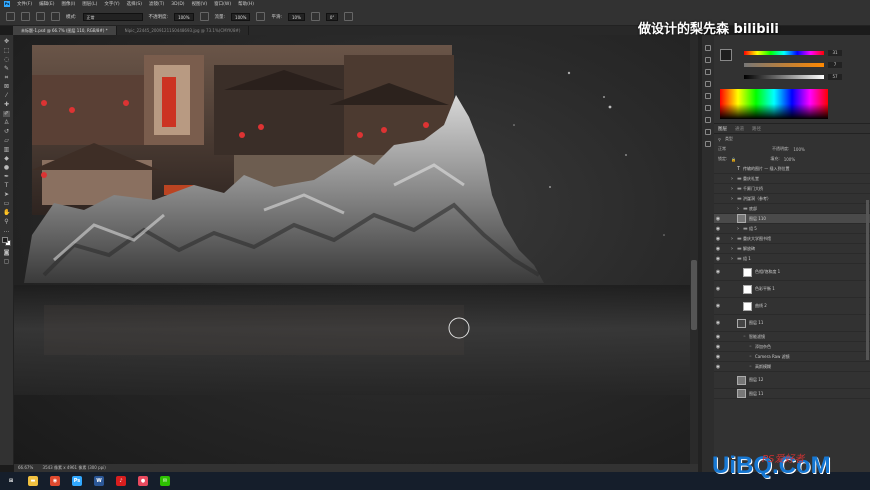 This screenshot has height=490, width=870. Describe the element at coordinates (10, 16) in the screenshot. I see `home-icon` at that location.